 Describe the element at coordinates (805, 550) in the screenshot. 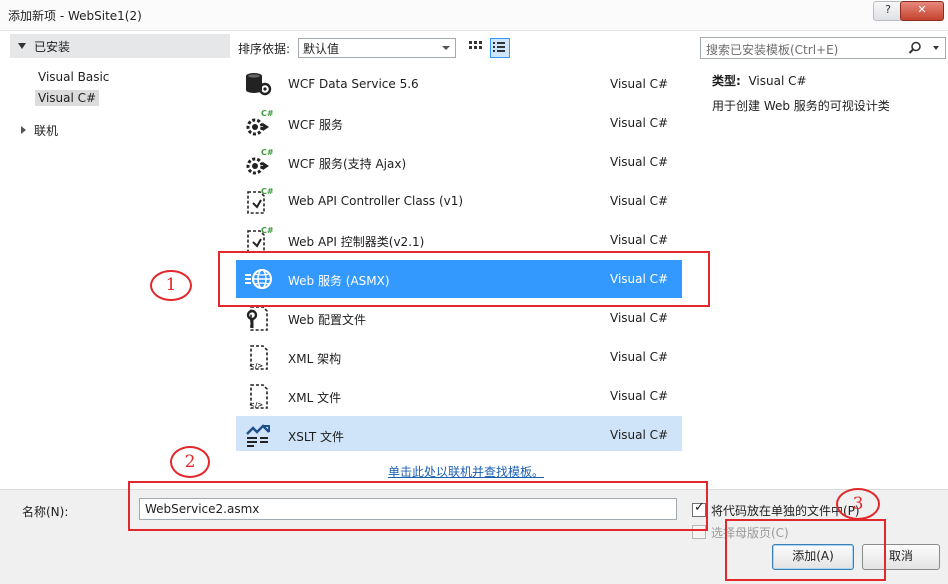

I see `annotation-box-add-button` at that location.